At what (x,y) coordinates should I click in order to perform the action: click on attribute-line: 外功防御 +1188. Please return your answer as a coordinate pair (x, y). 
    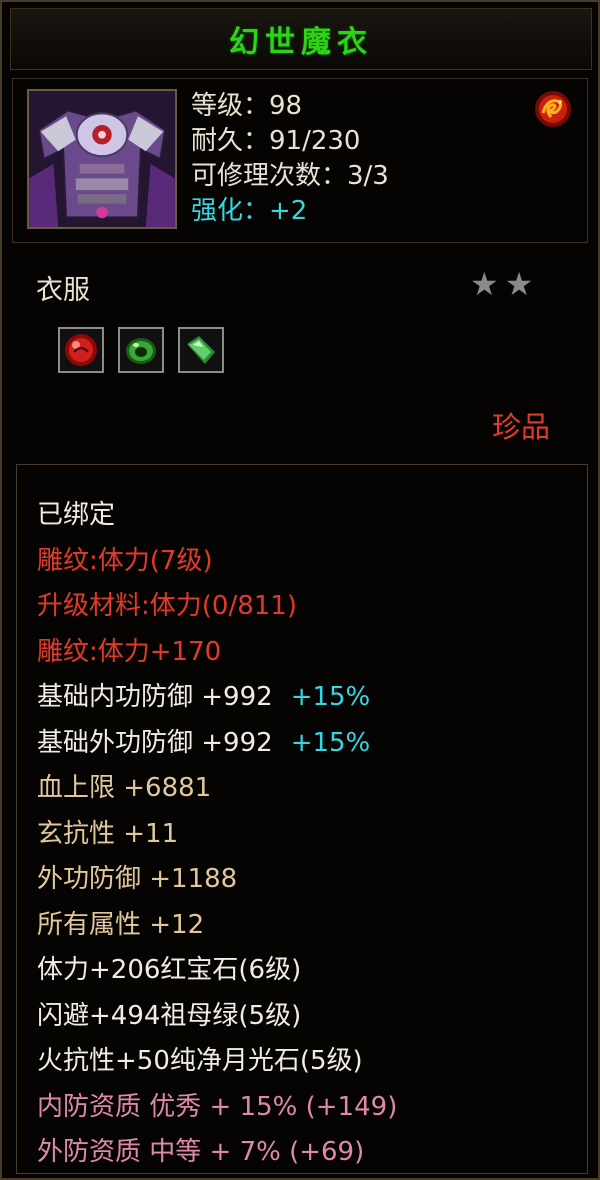
    Looking at the image, I should click on (217, 880).